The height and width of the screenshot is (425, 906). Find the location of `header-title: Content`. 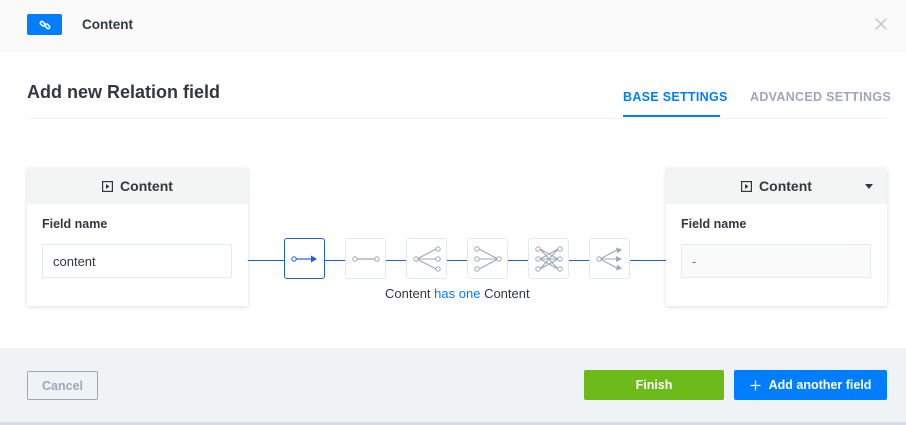

header-title: Content is located at coordinates (107, 24).